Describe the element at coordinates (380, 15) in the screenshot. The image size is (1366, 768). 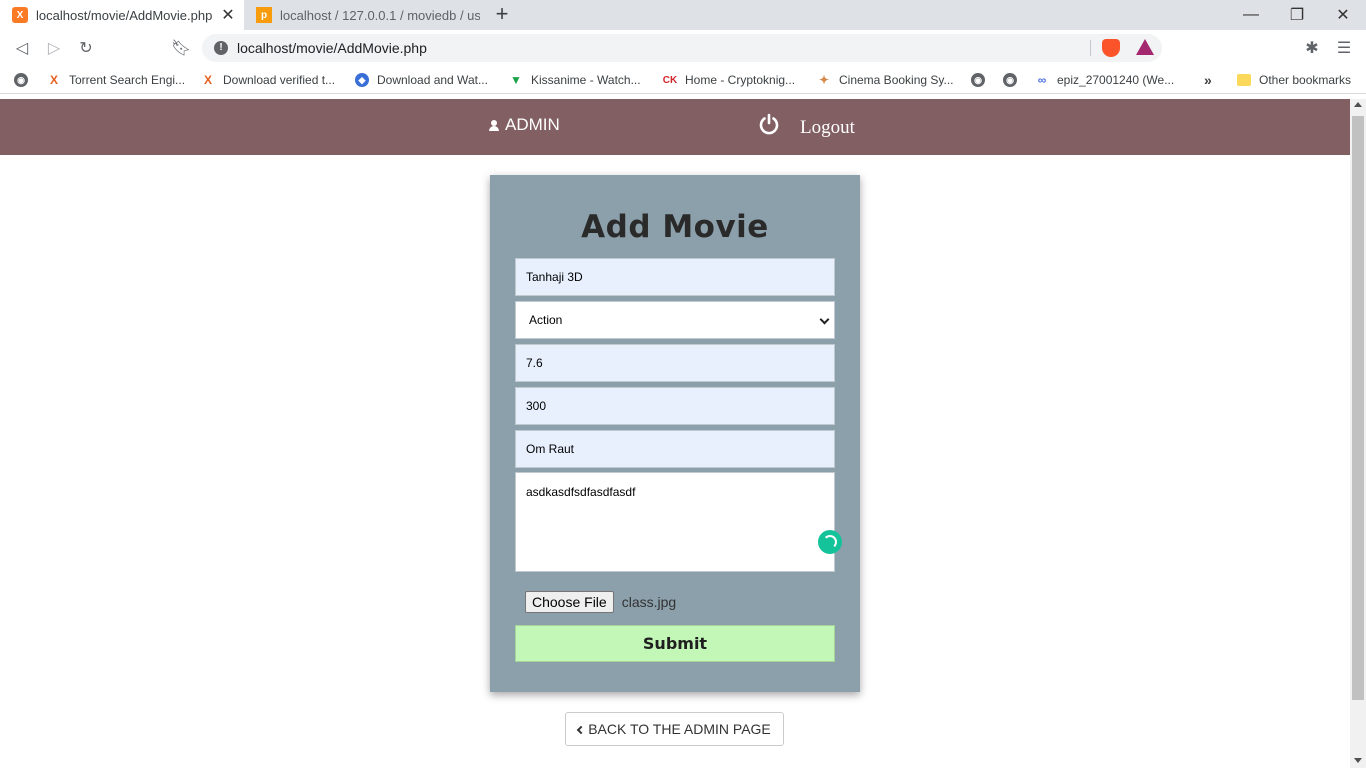
I see `tab-title: localhost / 127.0.0.1 / moviedb / user` at that location.